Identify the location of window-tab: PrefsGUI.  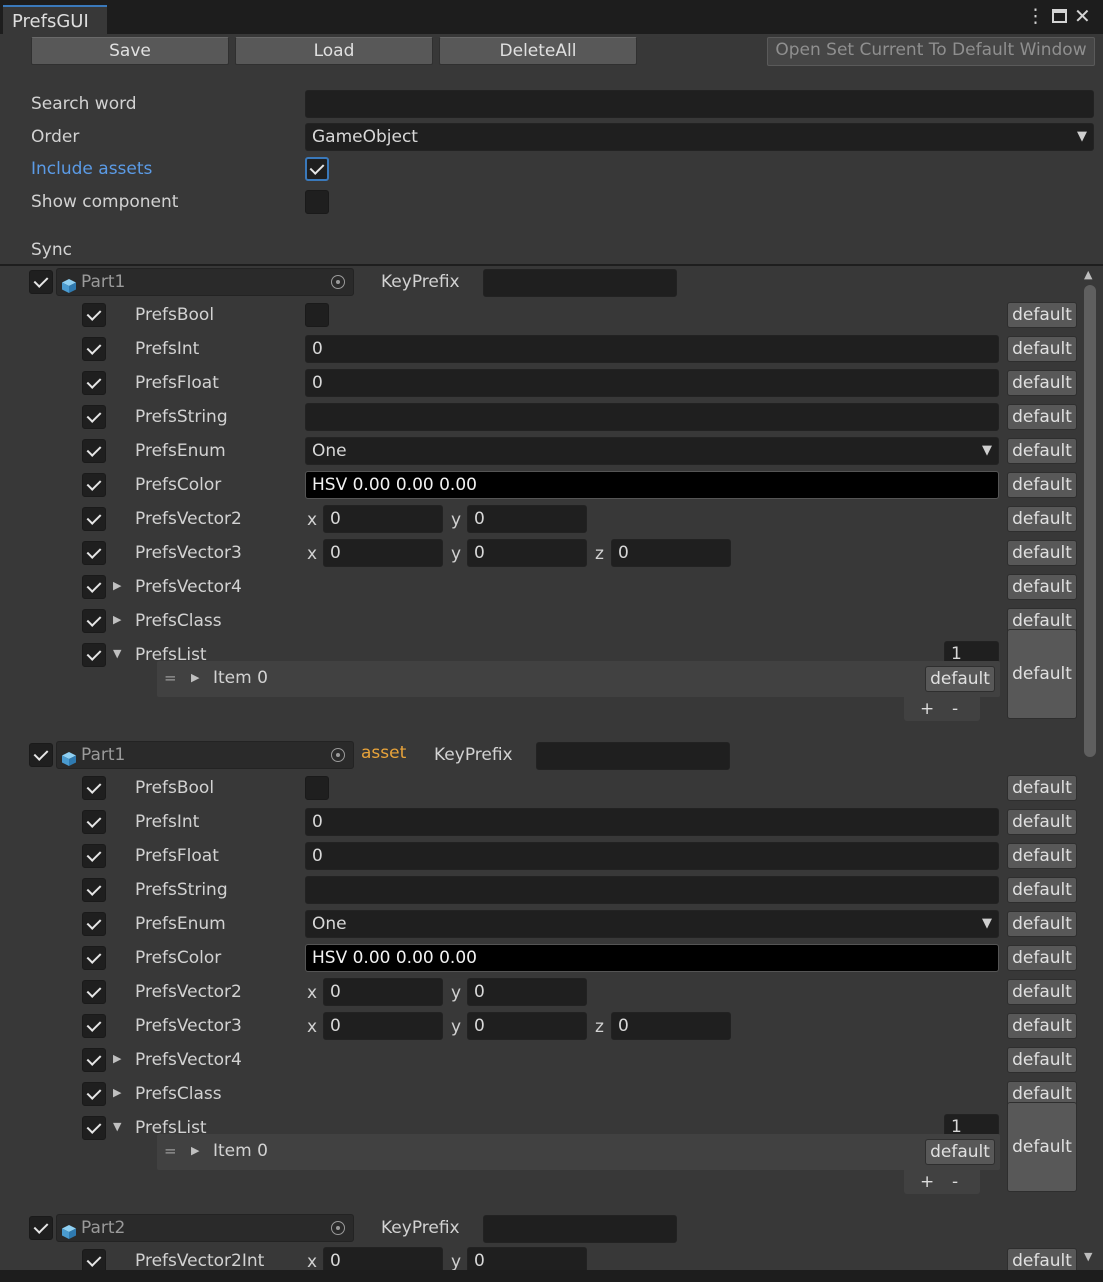
(55, 19).